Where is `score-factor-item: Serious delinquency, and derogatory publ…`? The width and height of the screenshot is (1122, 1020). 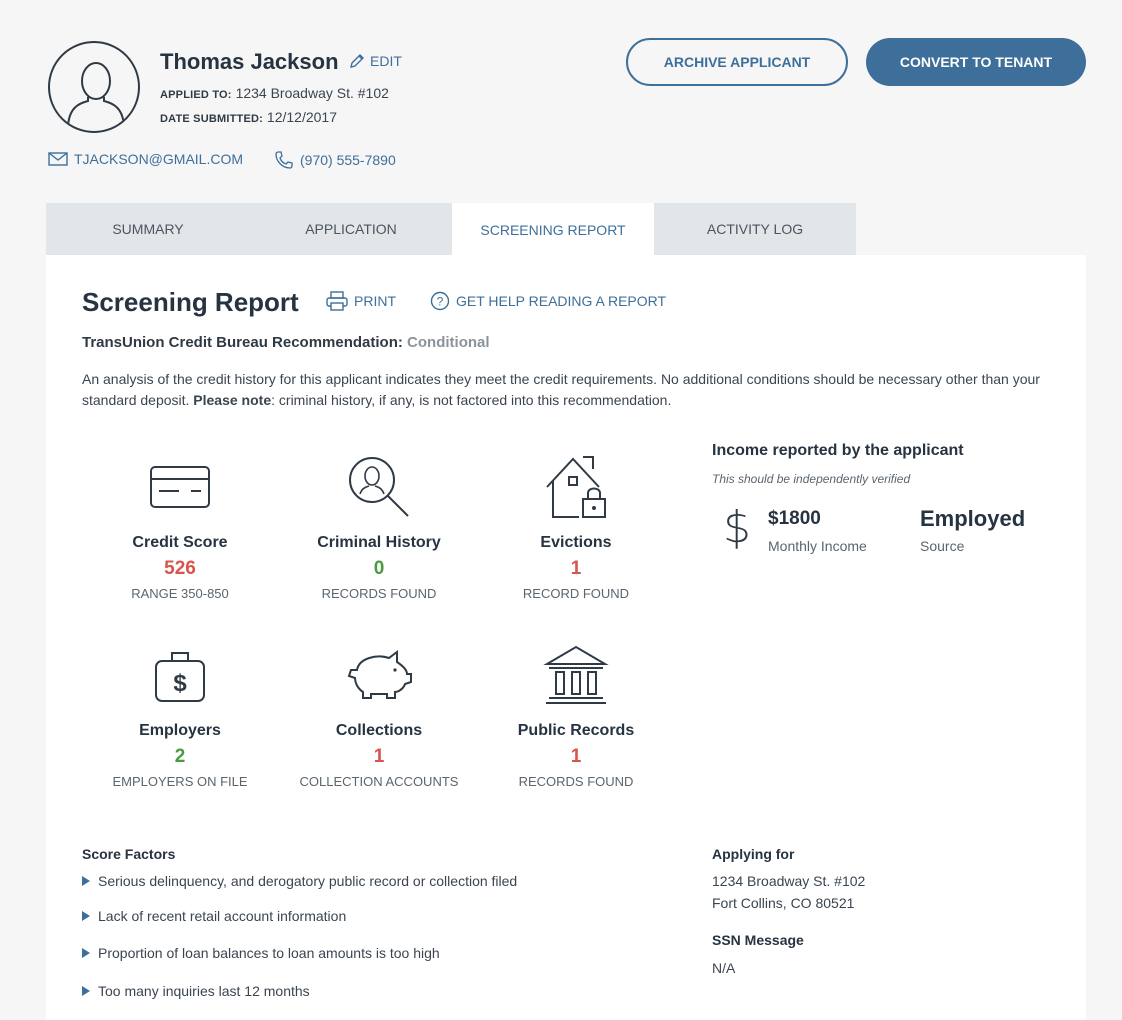
score-factor-item: Serious delinquency, and derogatory publ… is located at coordinates (299, 881).